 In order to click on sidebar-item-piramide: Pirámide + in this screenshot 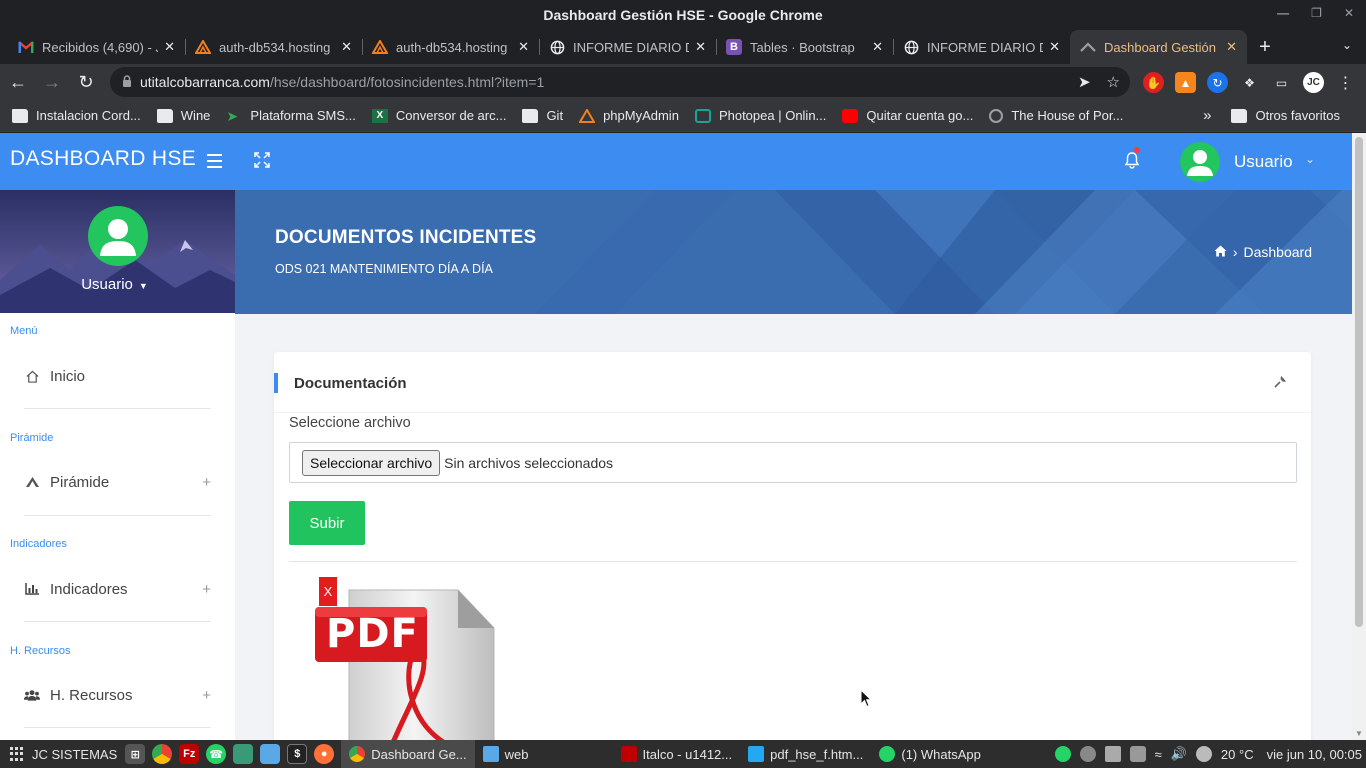, I will do `click(117, 482)`.